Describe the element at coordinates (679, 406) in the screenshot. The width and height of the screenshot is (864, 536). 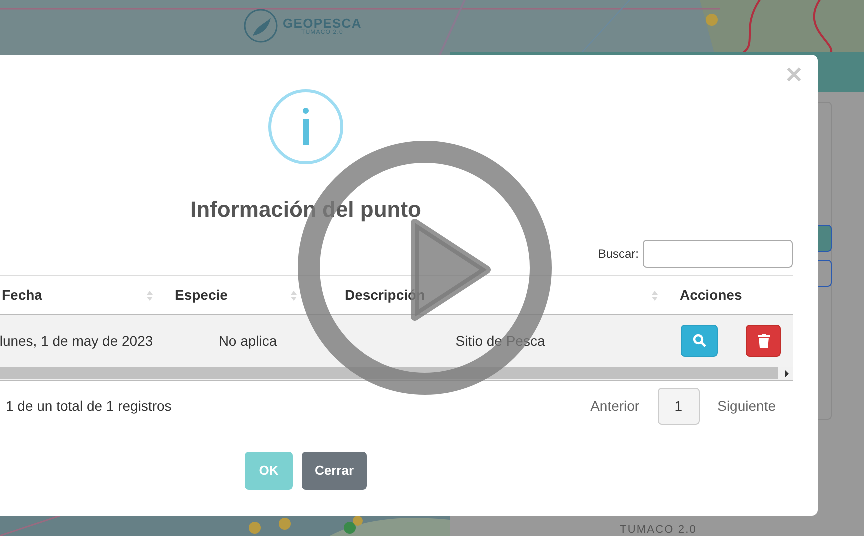
I see `page-button: 1` at that location.